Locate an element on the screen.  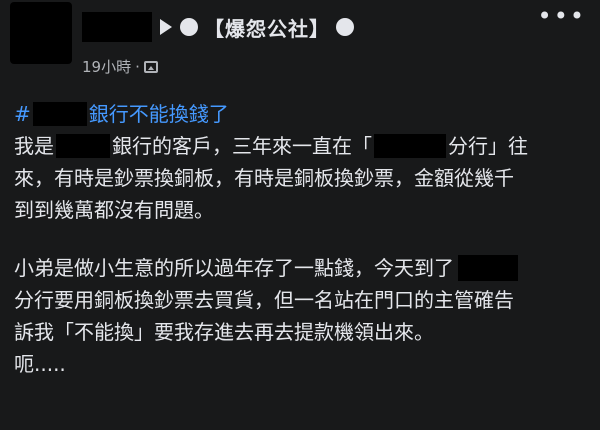
paragraph1-line2: 來，有時是鈔票換銅板，有時是銅板換鈔票，金額從幾千 is located at coordinates (264, 178).